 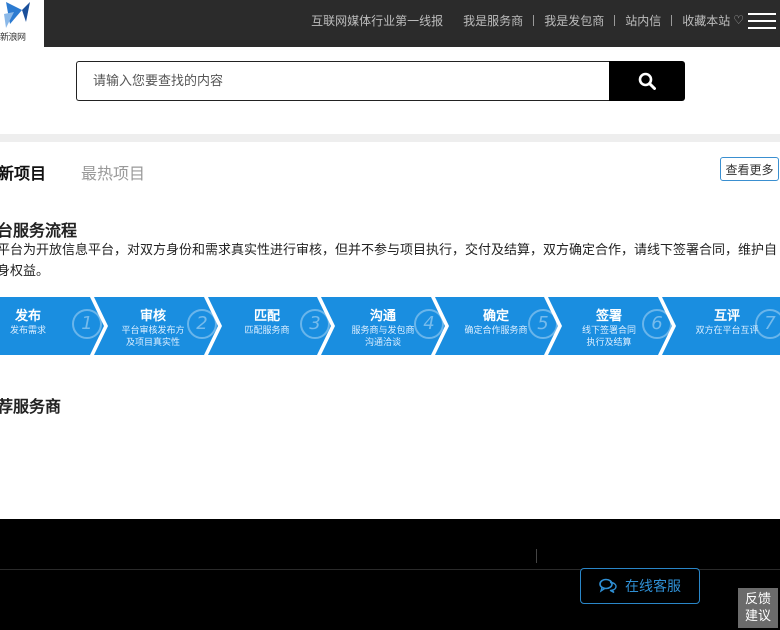 I want to click on flow-step-publish: 发布 发布需求, so click(x=36, y=326).